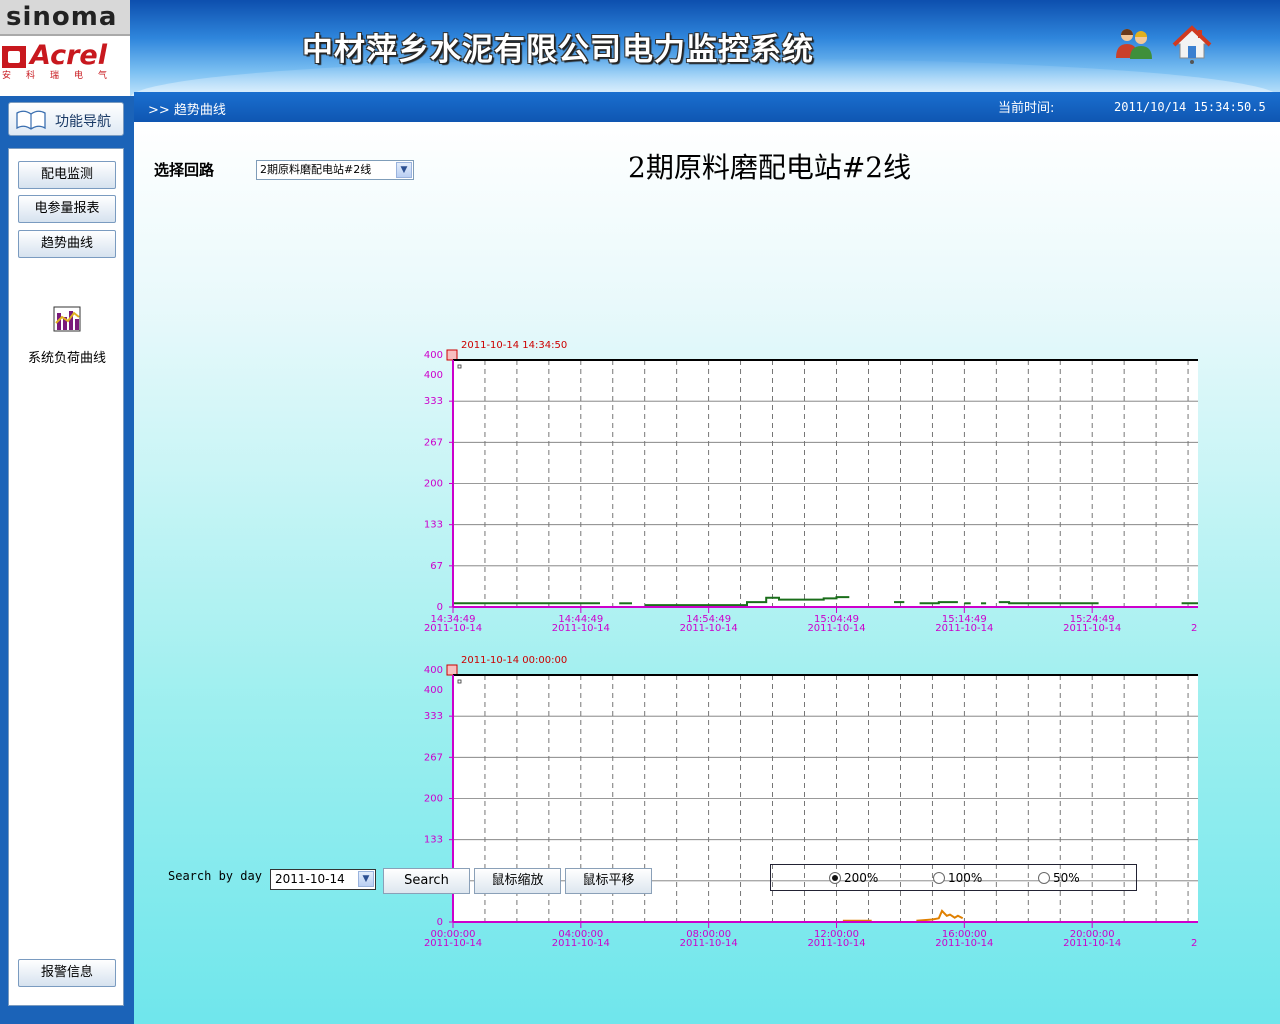 Image resolution: width=1280 pixels, height=1024 pixels. Describe the element at coordinates (62, 17) in the screenshot. I see `sinoma-logo-text: sinoma` at that location.